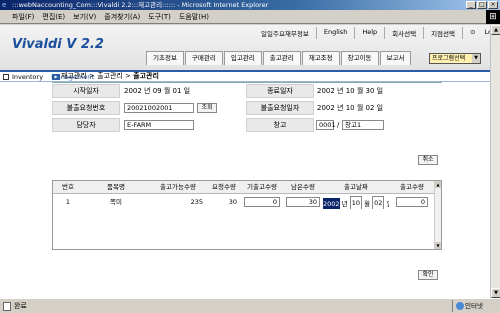 The image size is (500, 313). What do you see at coordinates (326, 125) in the screenshot?
I see `warehouse-code-input: 0001` at bounding box center [326, 125].